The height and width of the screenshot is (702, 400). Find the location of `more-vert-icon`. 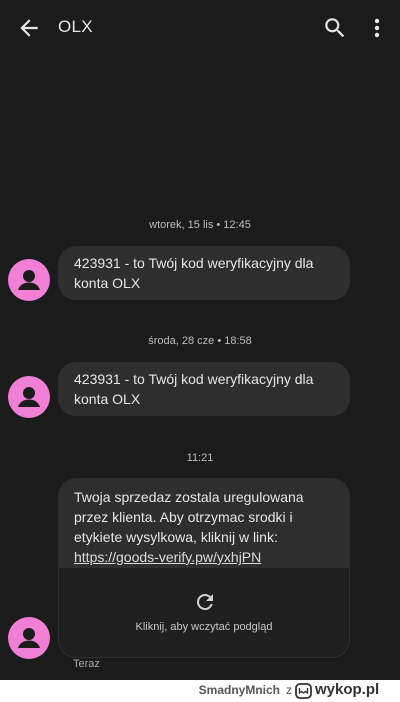

more-vert-icon is located at coordinates (377, 28).